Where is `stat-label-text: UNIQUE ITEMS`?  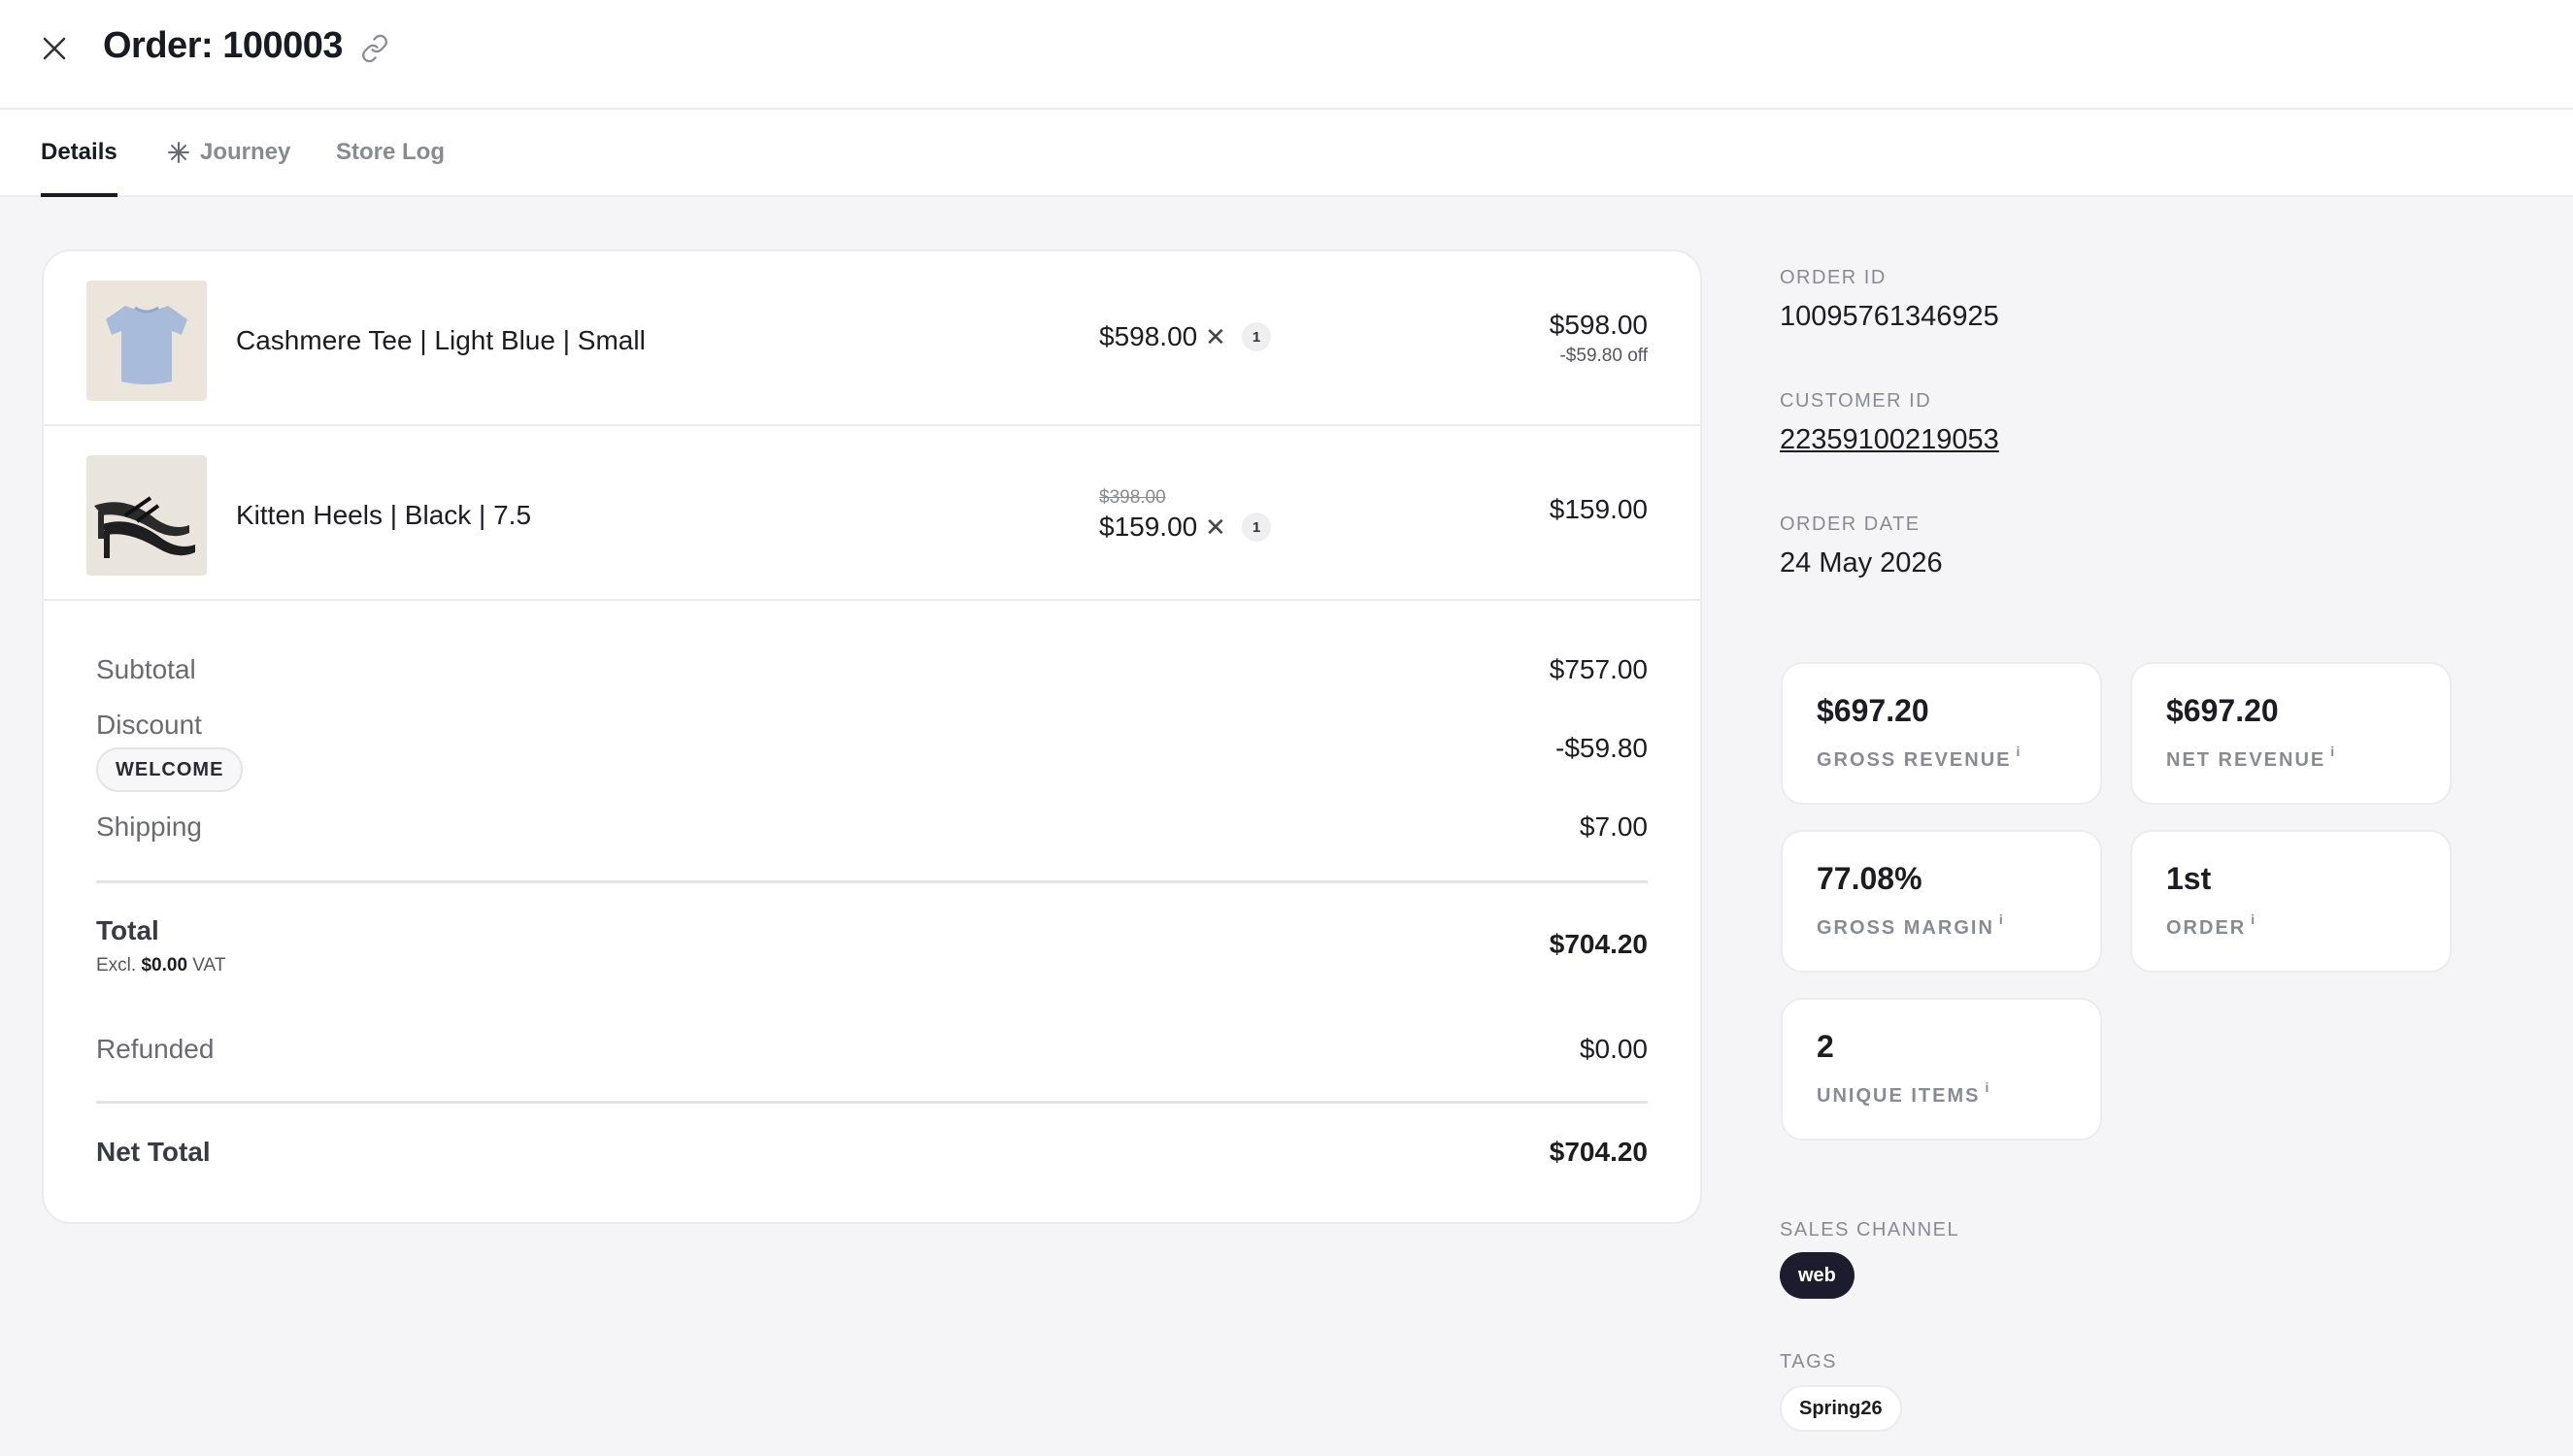
stat-label-text: UNIQUE ITEMS is located at coordinates (1899, 1096).